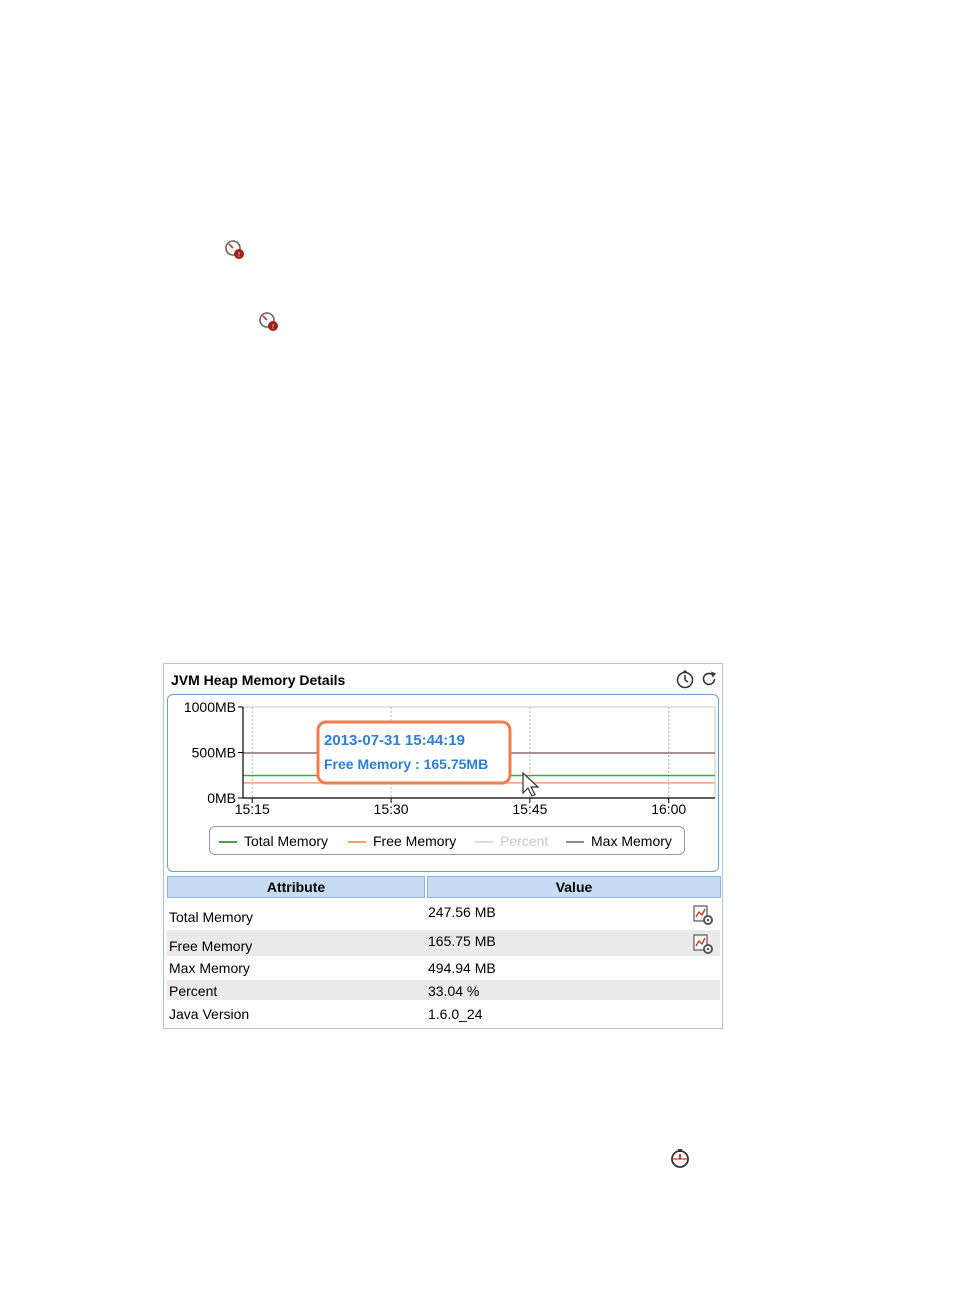 This screenshot has width=954, height=1296. What do you see at coordinates (454, 991) in the screenshot?
I see `value-cell: 33.04 %` at bounding box center [454, 991].